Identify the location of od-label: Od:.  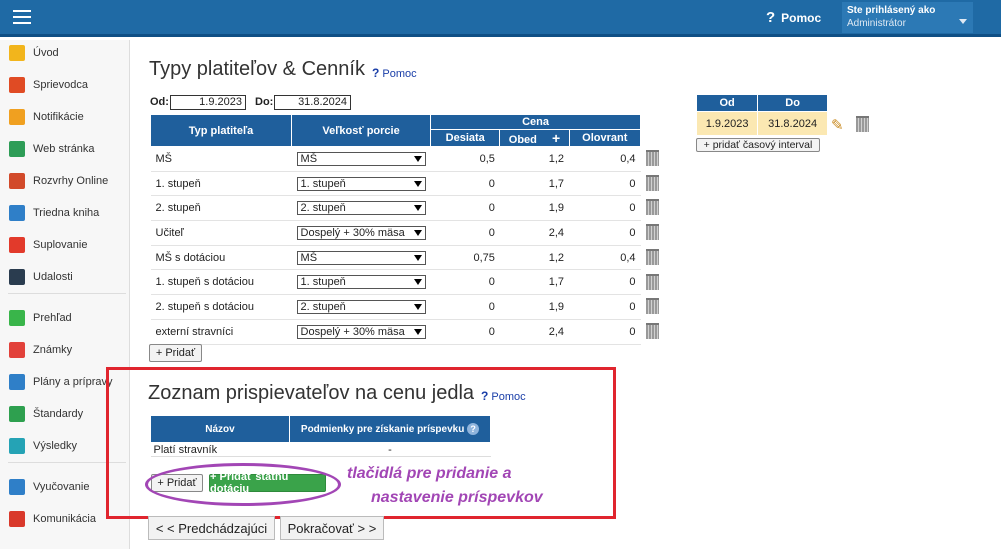
(159, 102).